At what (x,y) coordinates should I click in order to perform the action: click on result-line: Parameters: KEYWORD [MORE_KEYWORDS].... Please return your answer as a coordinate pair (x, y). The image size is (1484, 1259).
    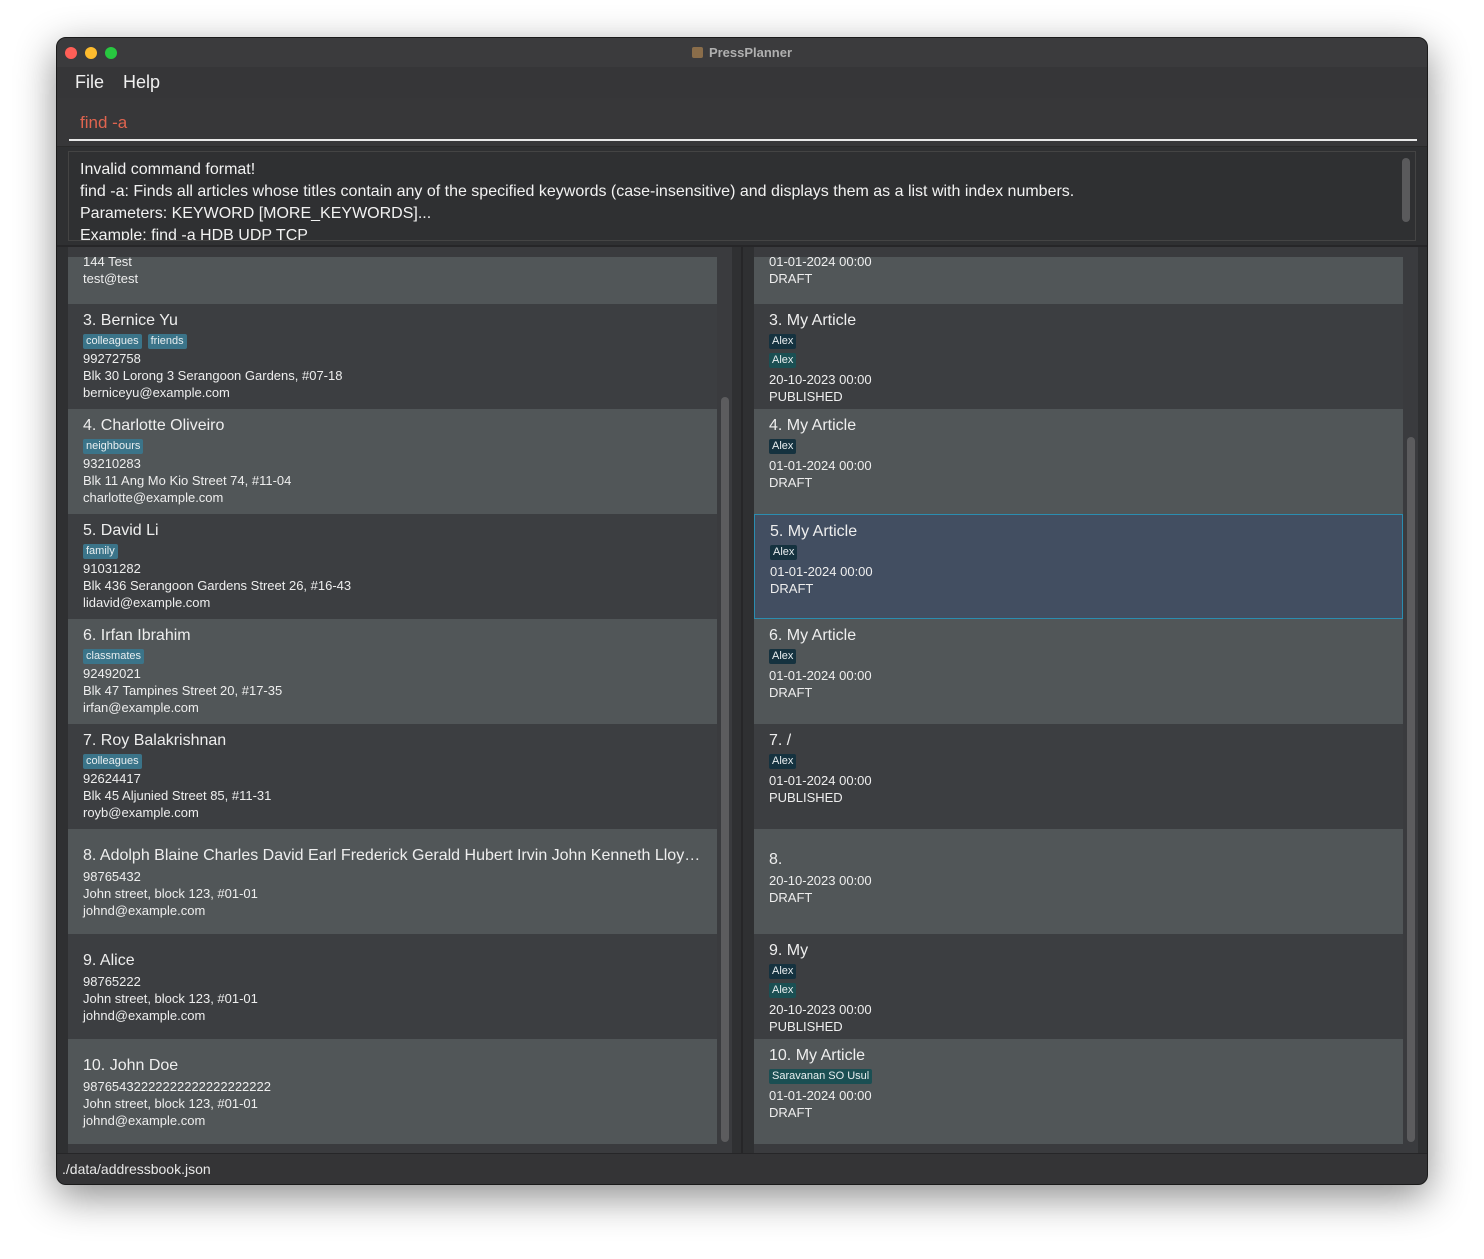
    Looking at the image, I should click on (256, 213).